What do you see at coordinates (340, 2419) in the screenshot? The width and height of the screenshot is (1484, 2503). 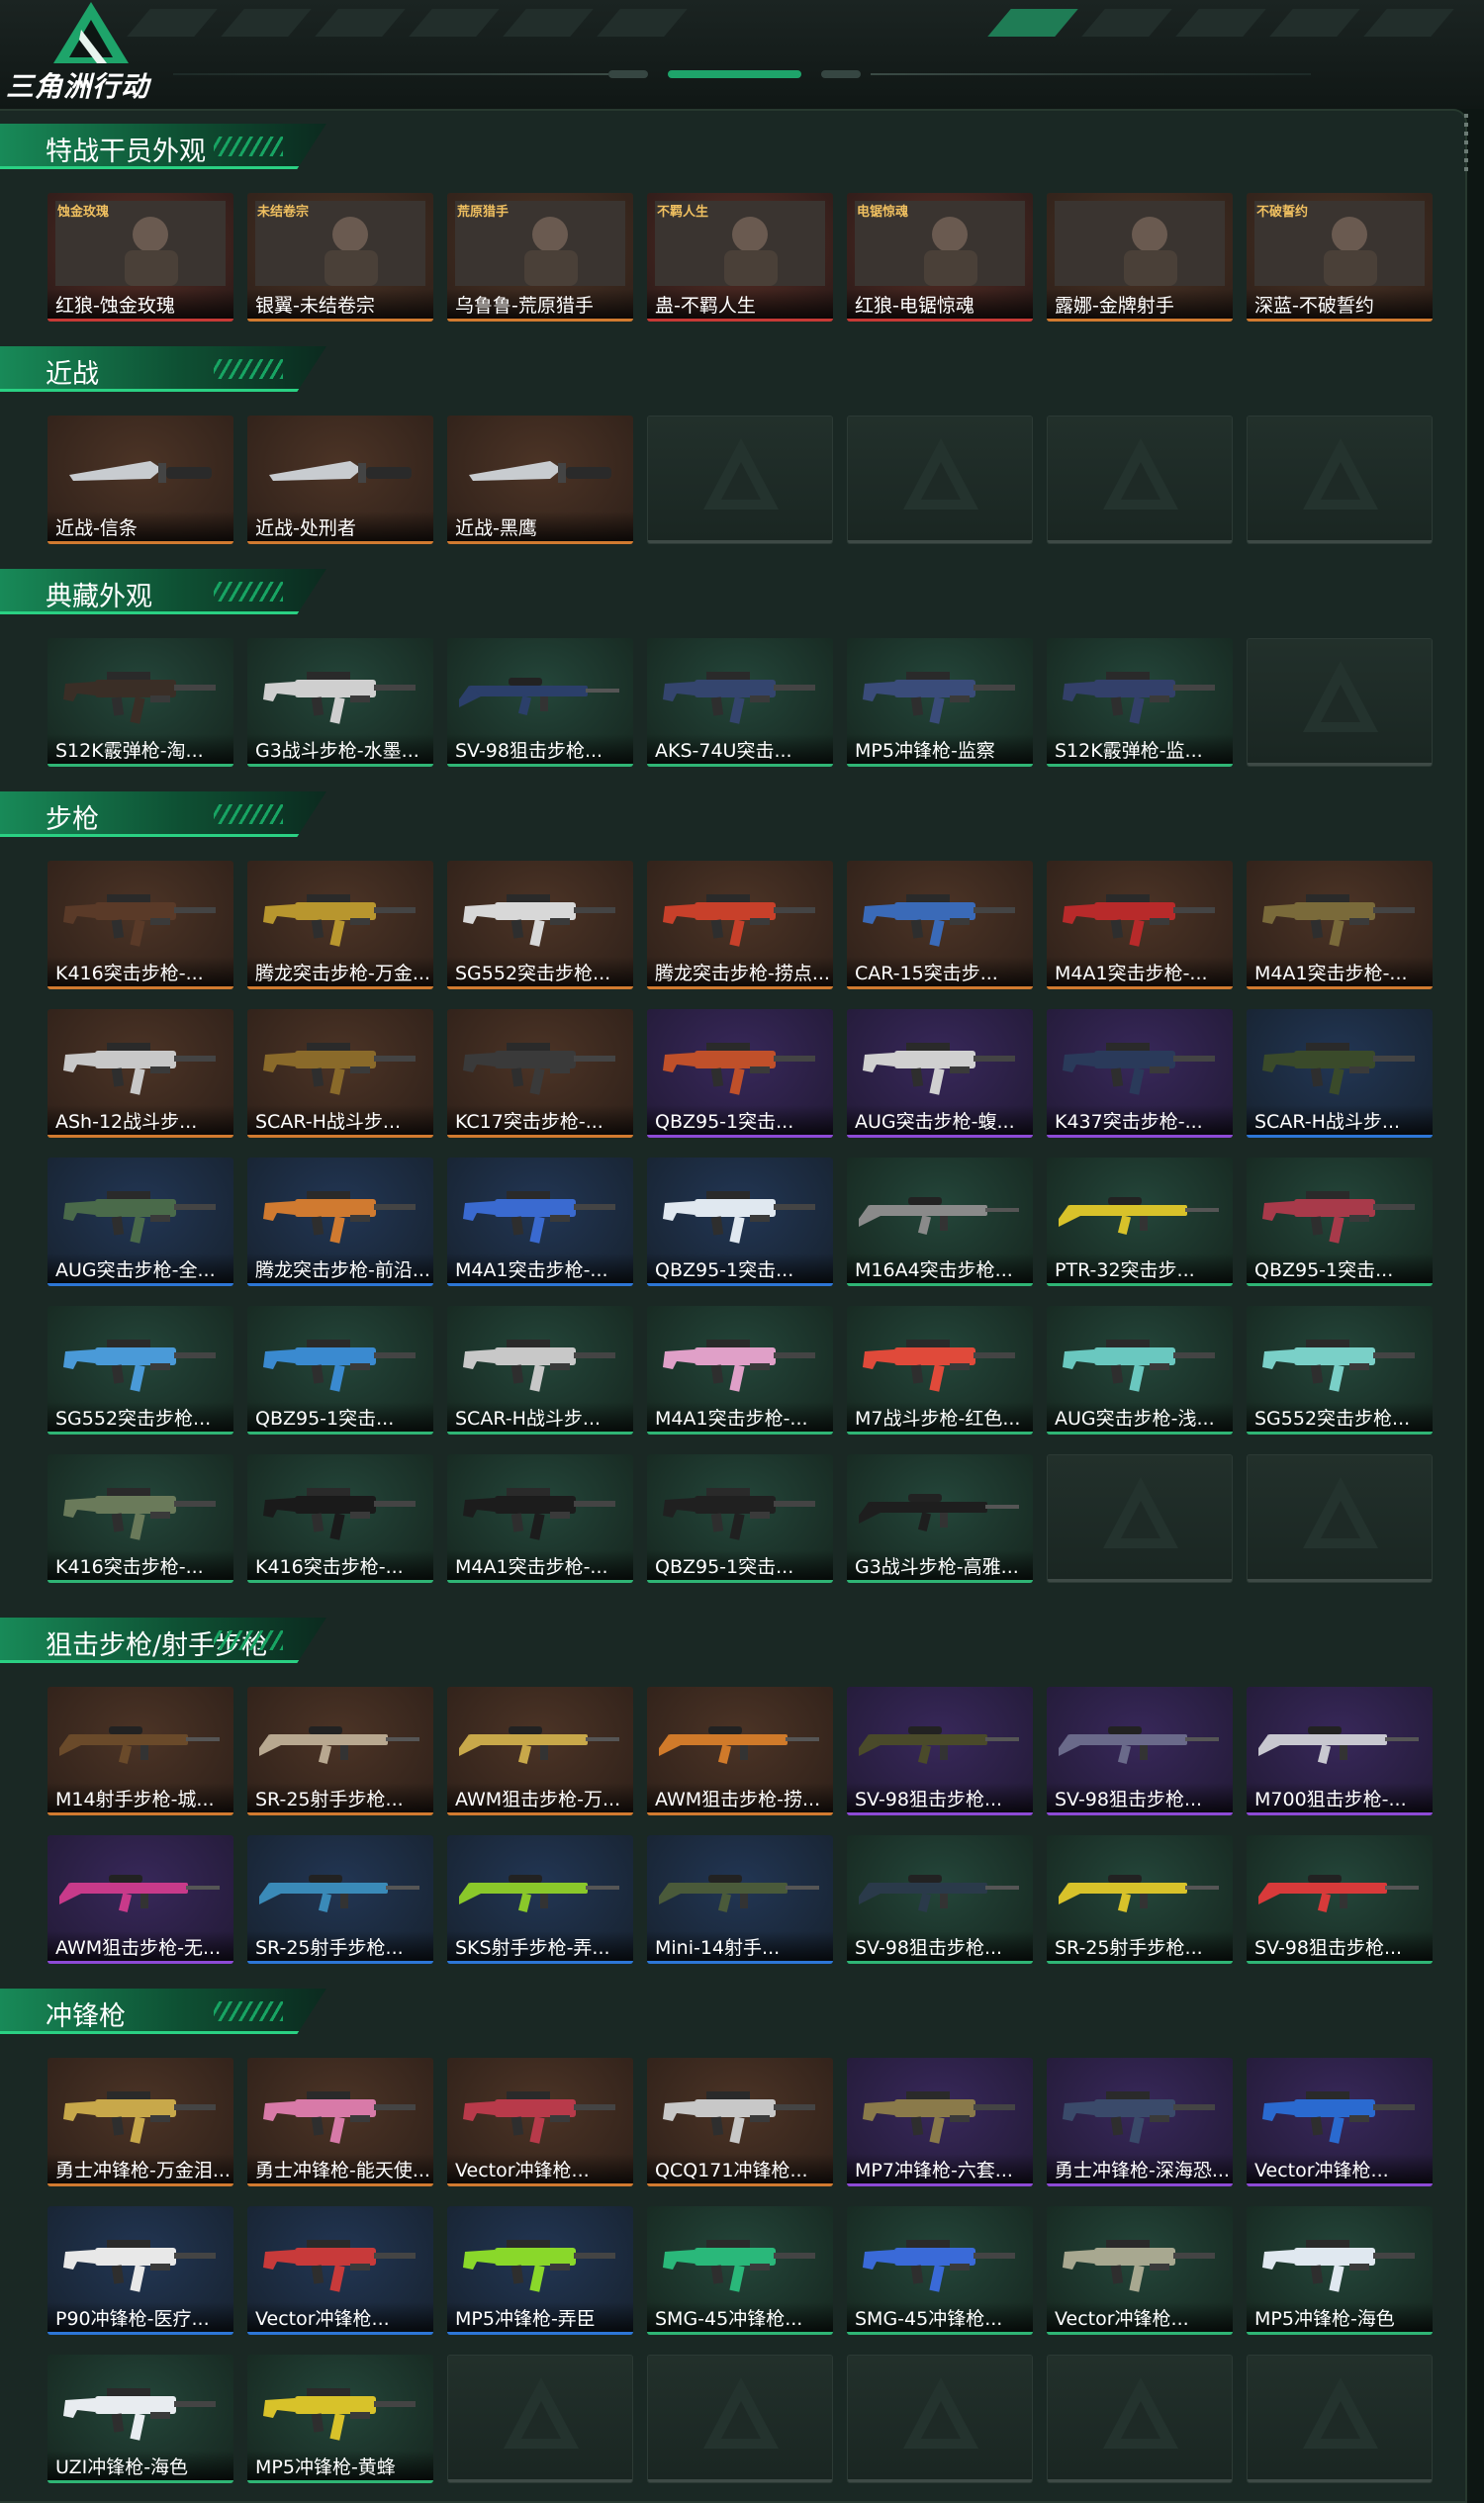 I see `skin-card: MP5冲锋枪-黄蜂` at bounding box center [340, 2419].